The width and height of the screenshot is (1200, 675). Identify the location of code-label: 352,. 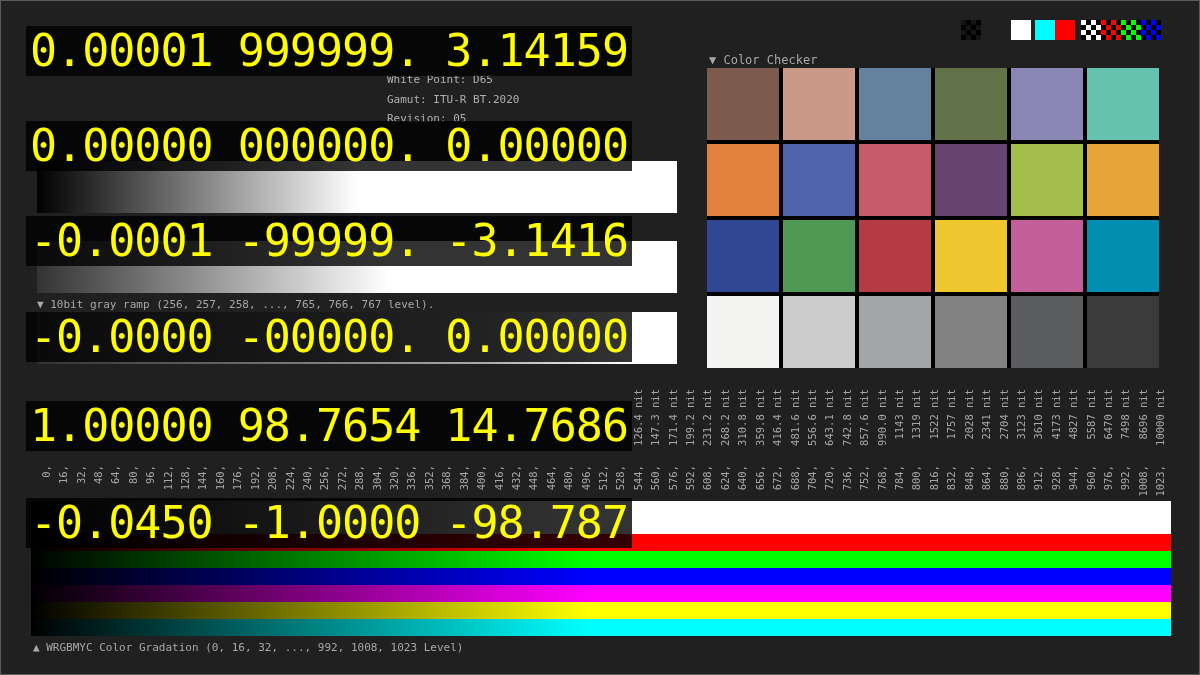
(428, 478).